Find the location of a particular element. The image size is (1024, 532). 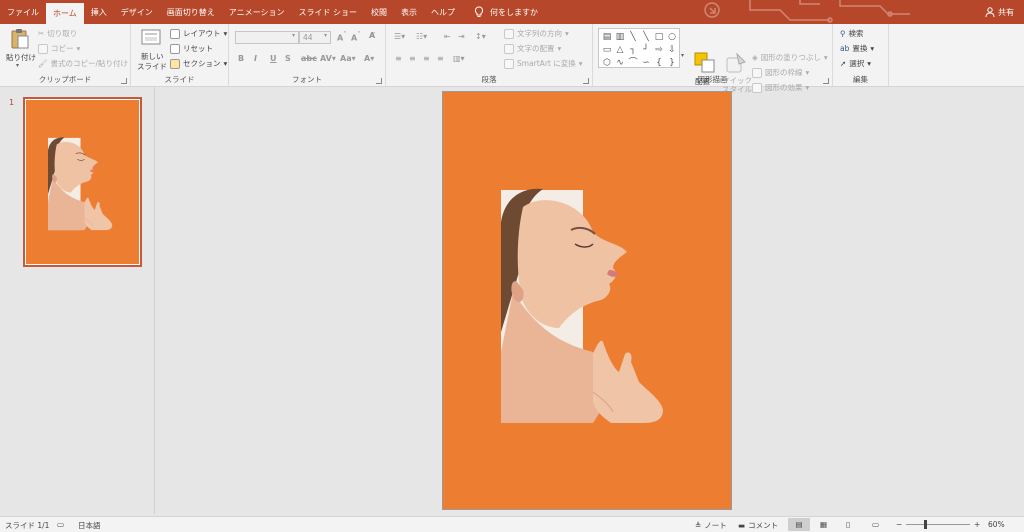

clear-format-icon: A̸ is located at coordinates (372, 35).